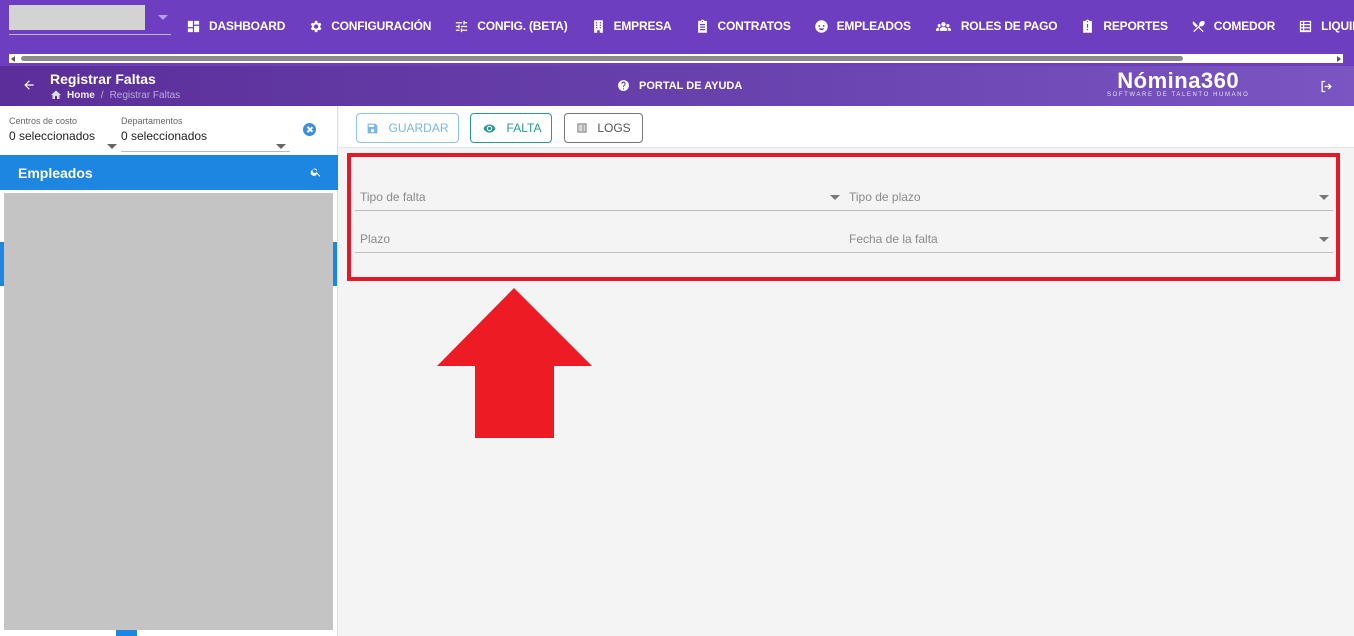 Image resolution: width=1354 pixels, height=636 pixels. Describe the element at coordinates (702, 26) in the screenshot. I see `clipboard-icon` at that location.